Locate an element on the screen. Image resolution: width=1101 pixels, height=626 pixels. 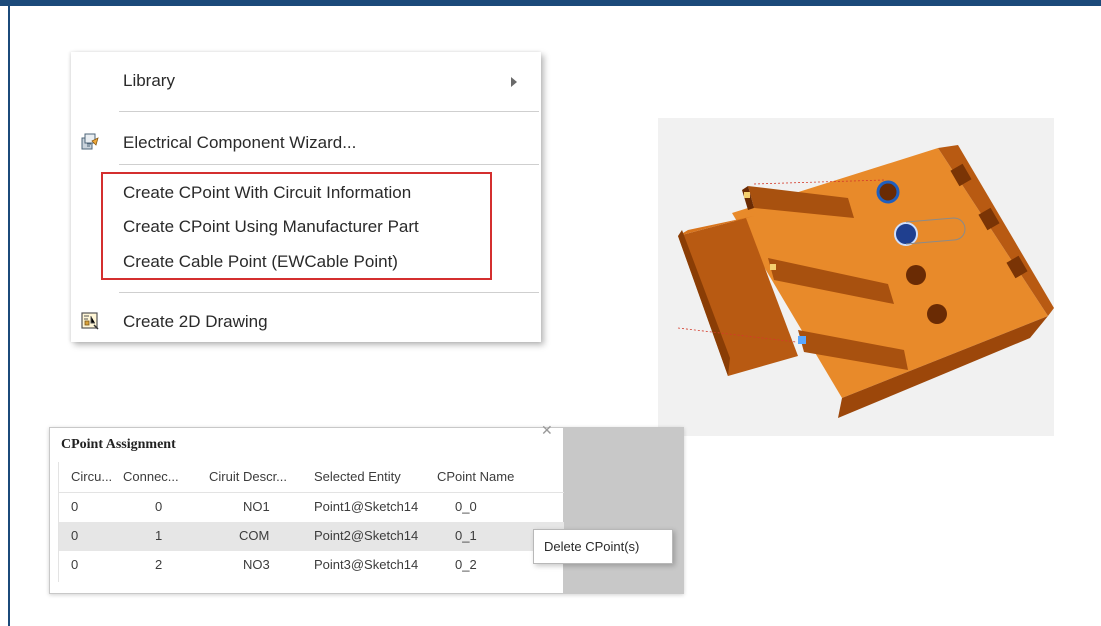
menu-item-label: Create 2D Drawing is located at coordinates (195, 321).